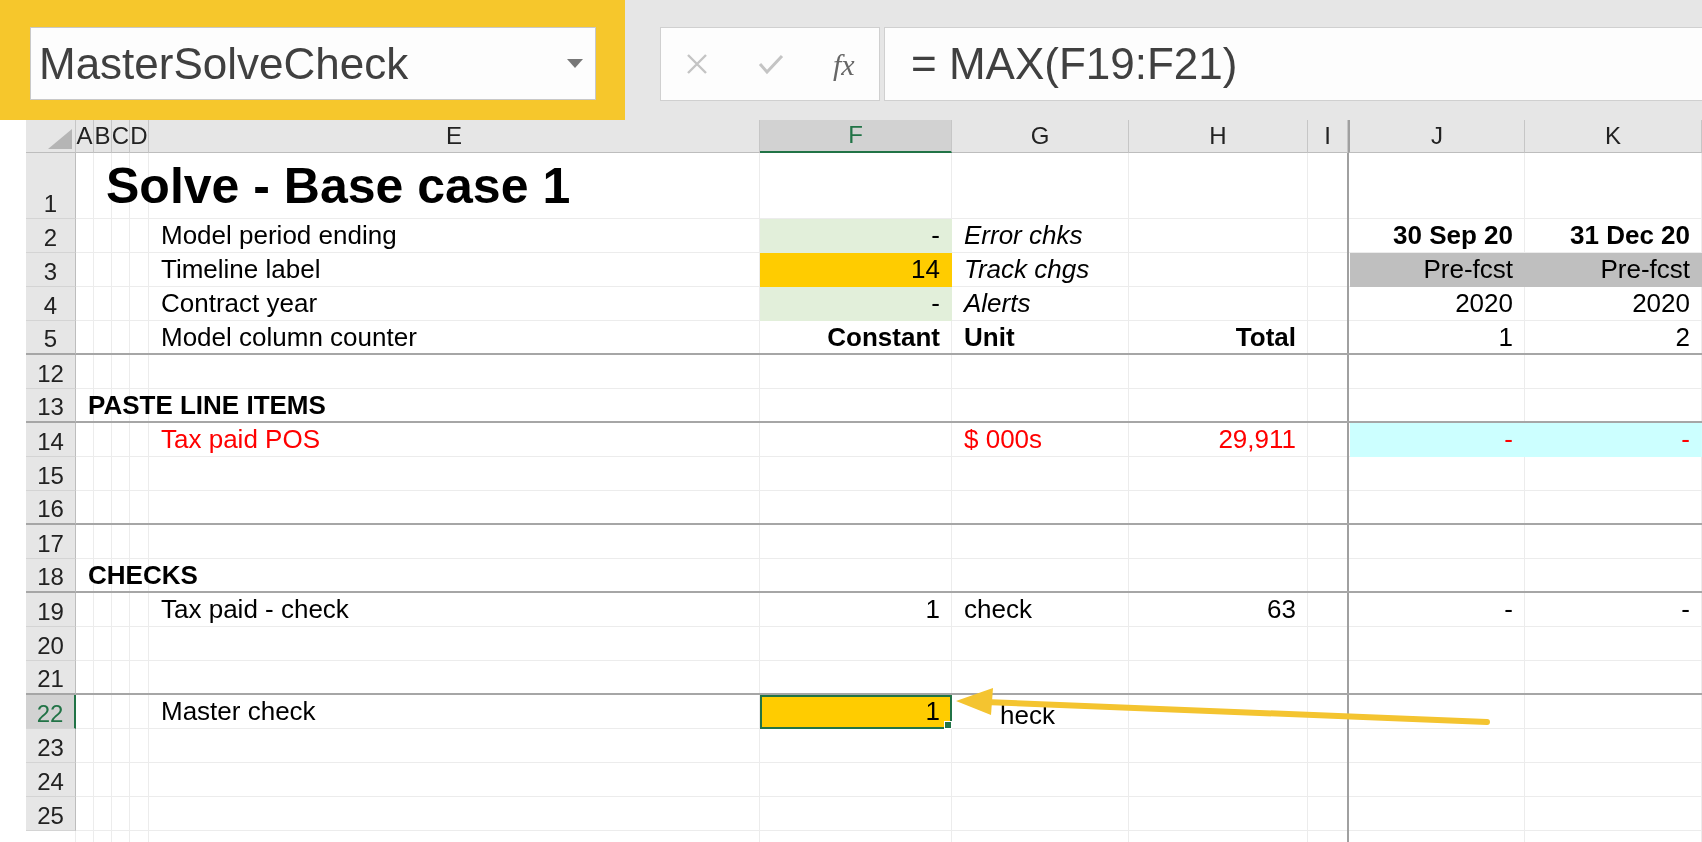  What do you see at coordinates (240, 439) in the screenshot?
I see `cell-text: Tax paid POS` at bounding box center [240, 439].